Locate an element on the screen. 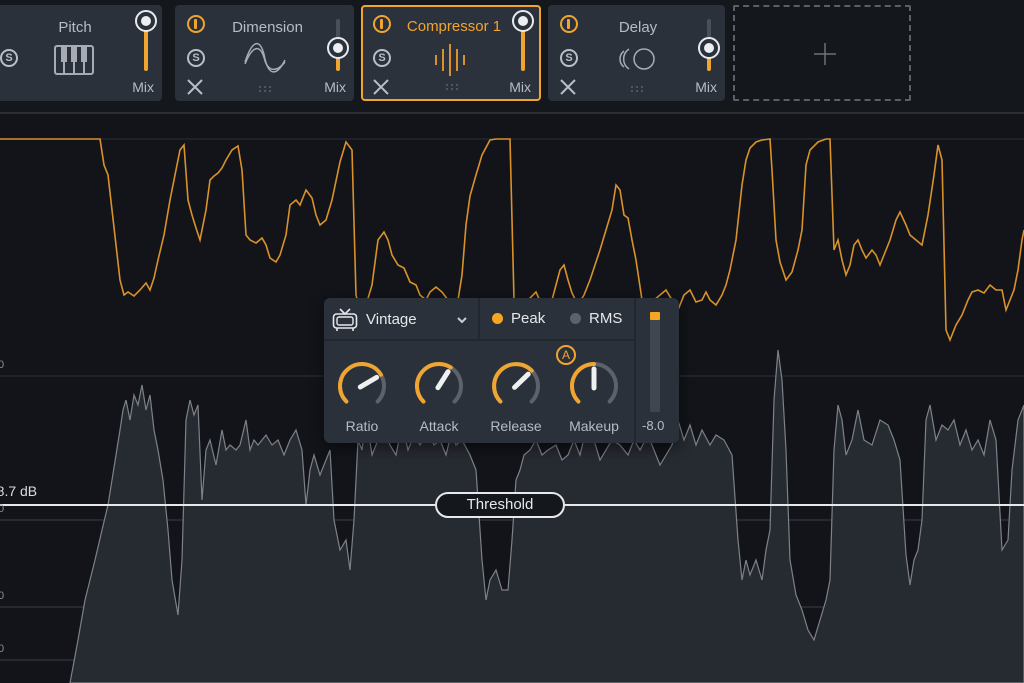 The height and width of the screenshot is (683, 1024). compressor-mode-dropdown: Vintage is located at coordinates (402, 320).